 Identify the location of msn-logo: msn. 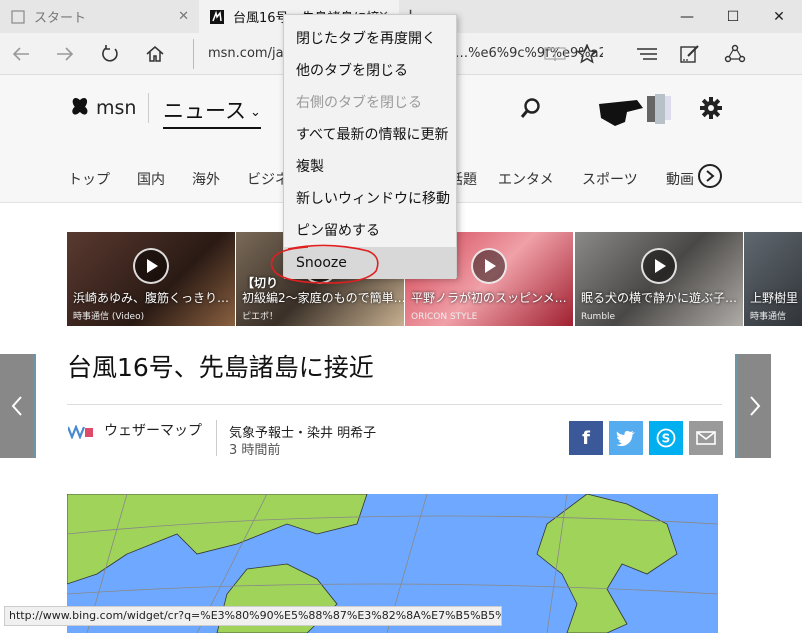
(102, 108).